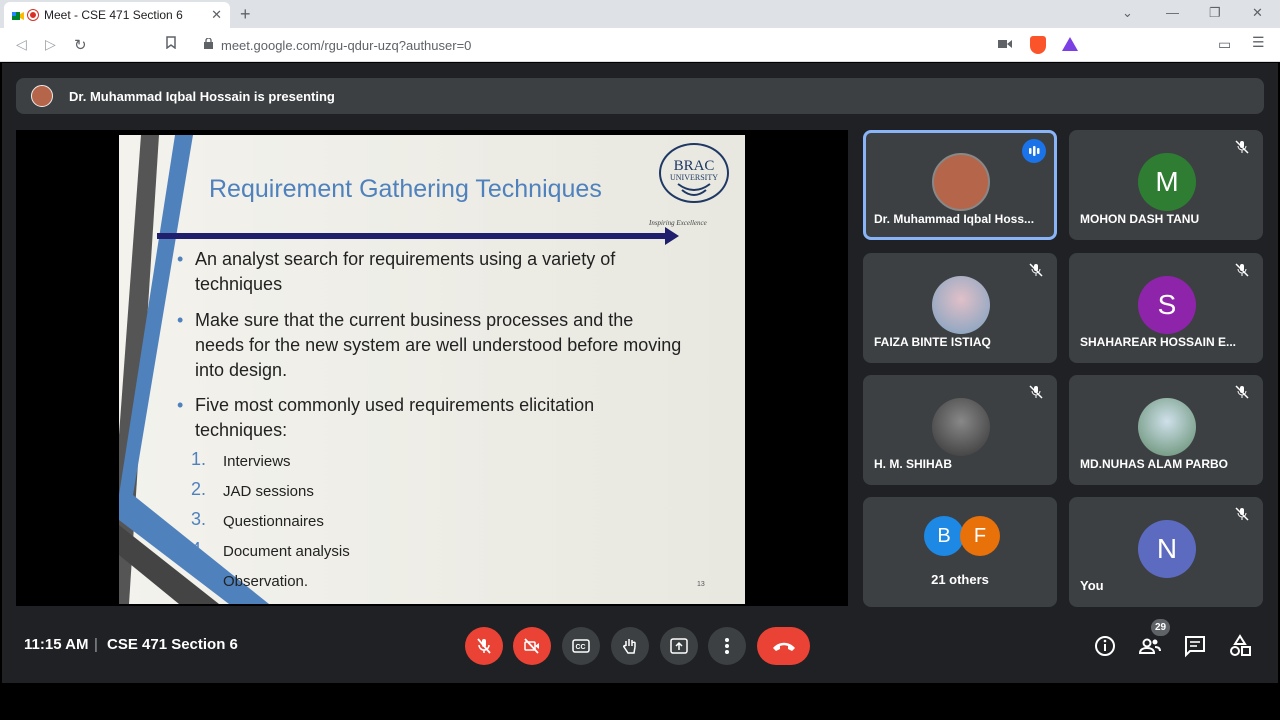 The image size is (1280, 720). I want to click on camera-off-icon, so click(531, 646).